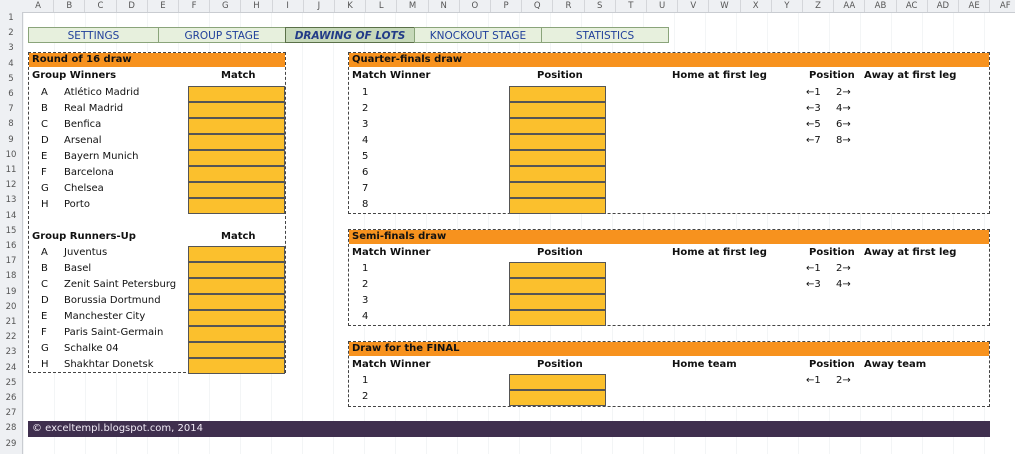 This screenshot has width=1015, height=454. Describe the element at coordinates (413, 6) in the screenshot. I see `column-header: M` at that location.